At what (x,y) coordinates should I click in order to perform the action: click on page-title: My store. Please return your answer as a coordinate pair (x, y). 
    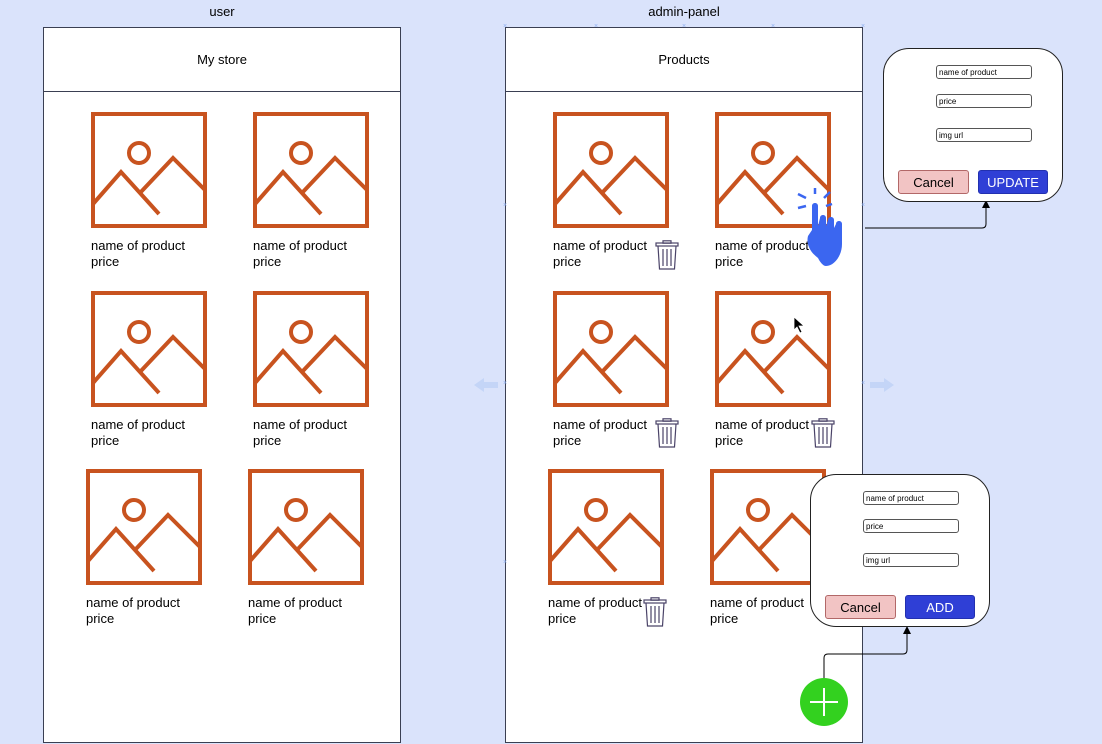
    Looking at the image, I should click on (222, 59).